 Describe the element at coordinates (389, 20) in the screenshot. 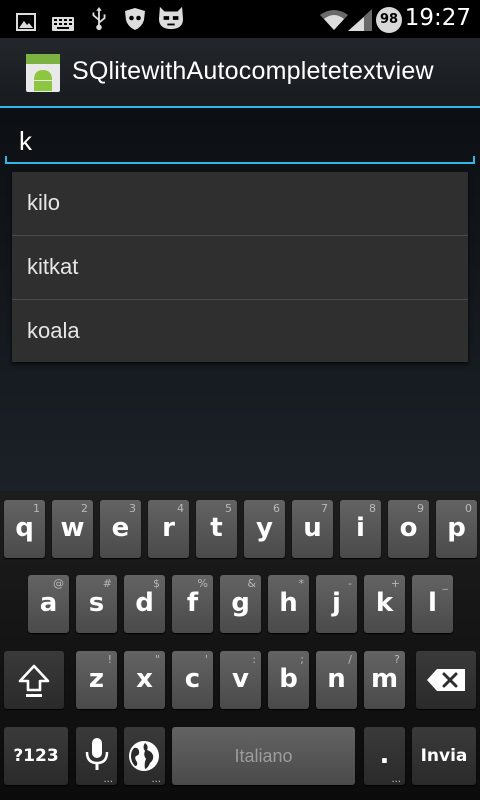

I see `battery-indicator: 98` at that location.